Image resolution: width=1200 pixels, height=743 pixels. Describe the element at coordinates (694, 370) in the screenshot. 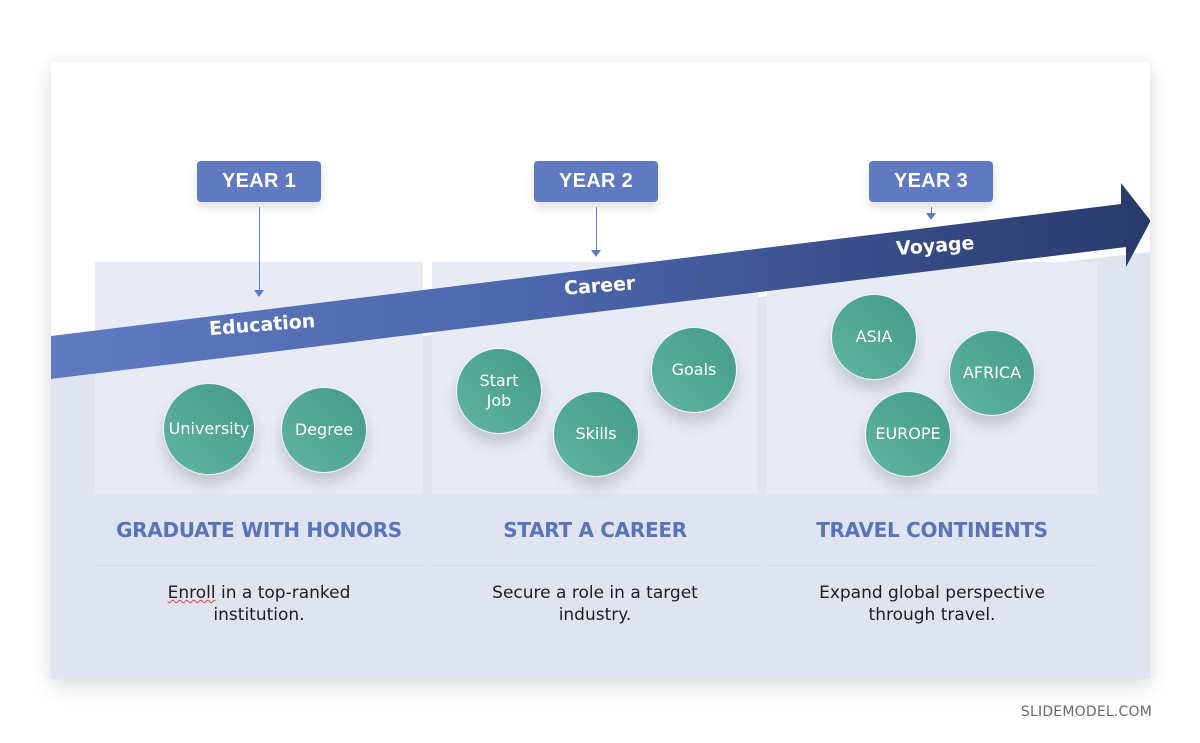

I see `bubble-goals: Goals` at that location.